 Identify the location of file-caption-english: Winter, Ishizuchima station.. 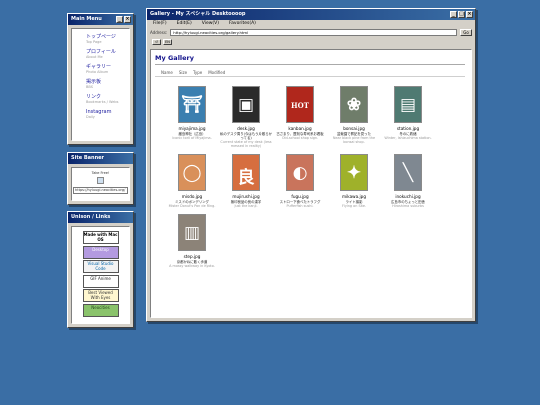
(408, 138).